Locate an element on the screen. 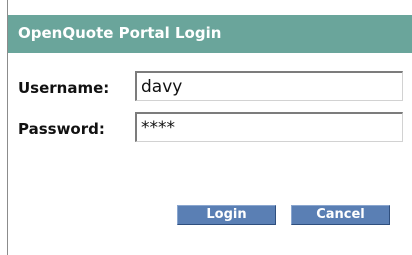  username-row: Username: is located at coordinates (210, 88).